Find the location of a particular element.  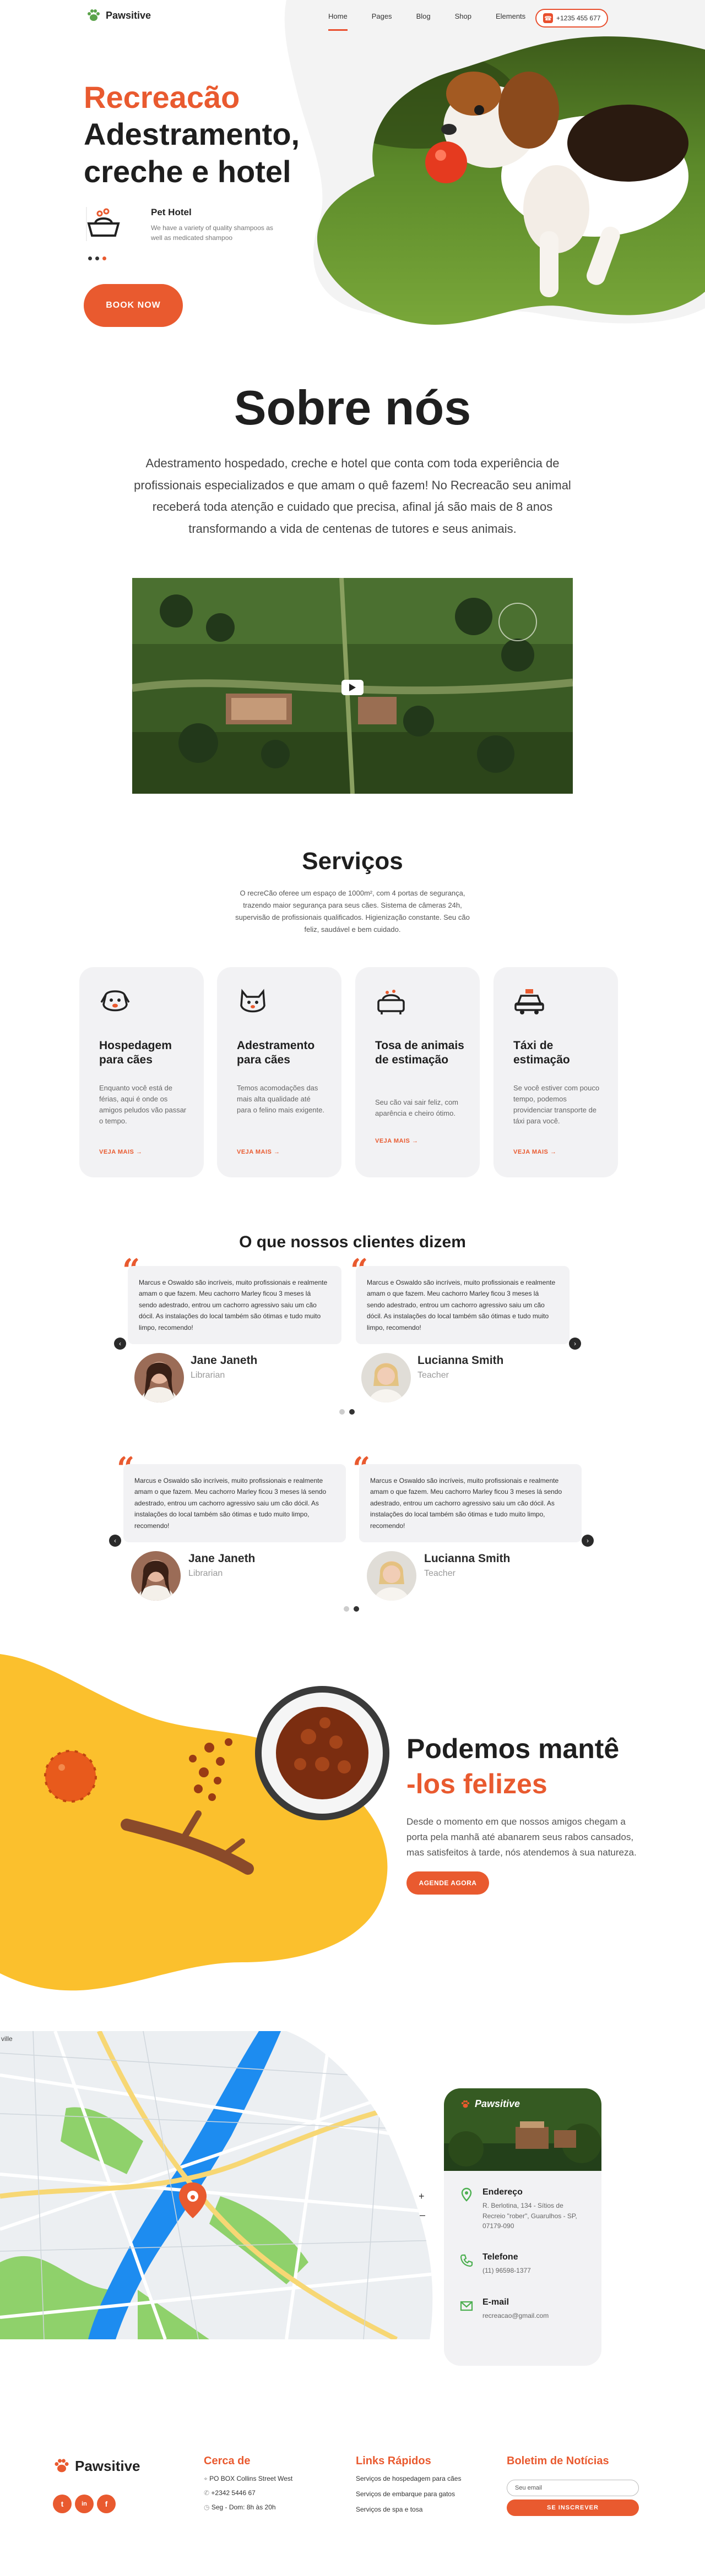

phone-value: (11) 96598-1377 is located at coordinates (534, 2271).